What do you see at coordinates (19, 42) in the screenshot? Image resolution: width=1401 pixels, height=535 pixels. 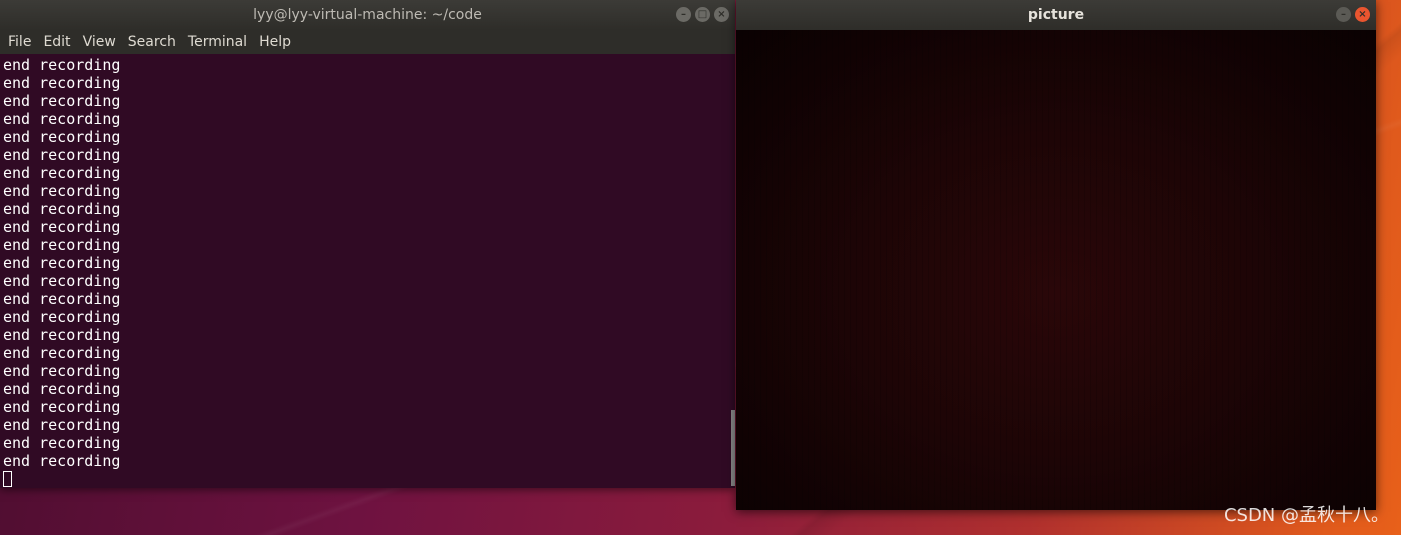 I see `menu-file: File` at bounding box center [19, 42].